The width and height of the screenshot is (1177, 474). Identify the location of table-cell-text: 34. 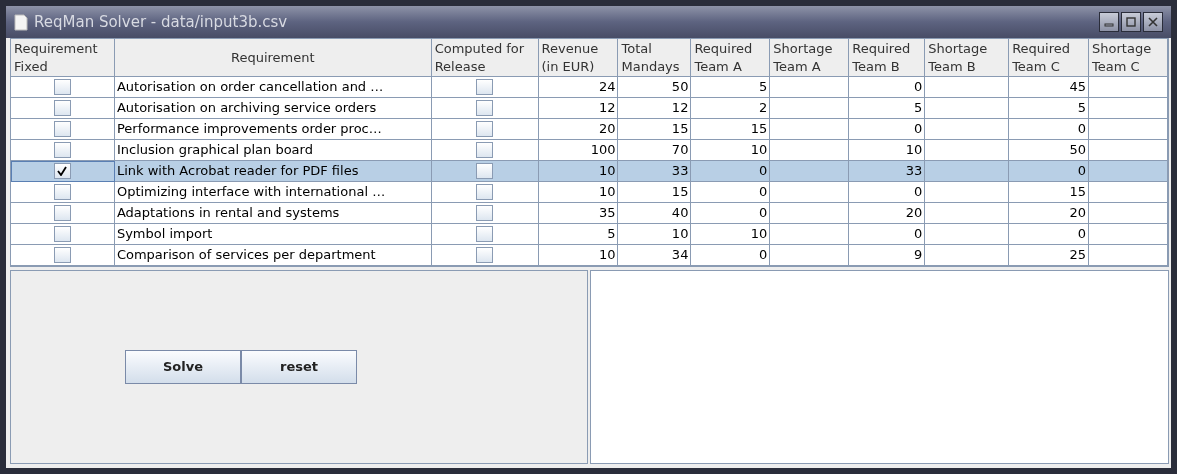
(680, 255).